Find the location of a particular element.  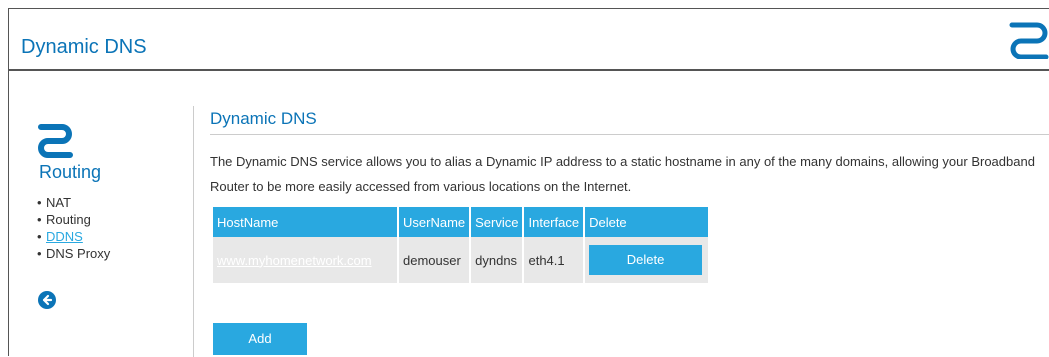

sidebar-item-label: DNS Proxy is located at coordinates (78, 253).